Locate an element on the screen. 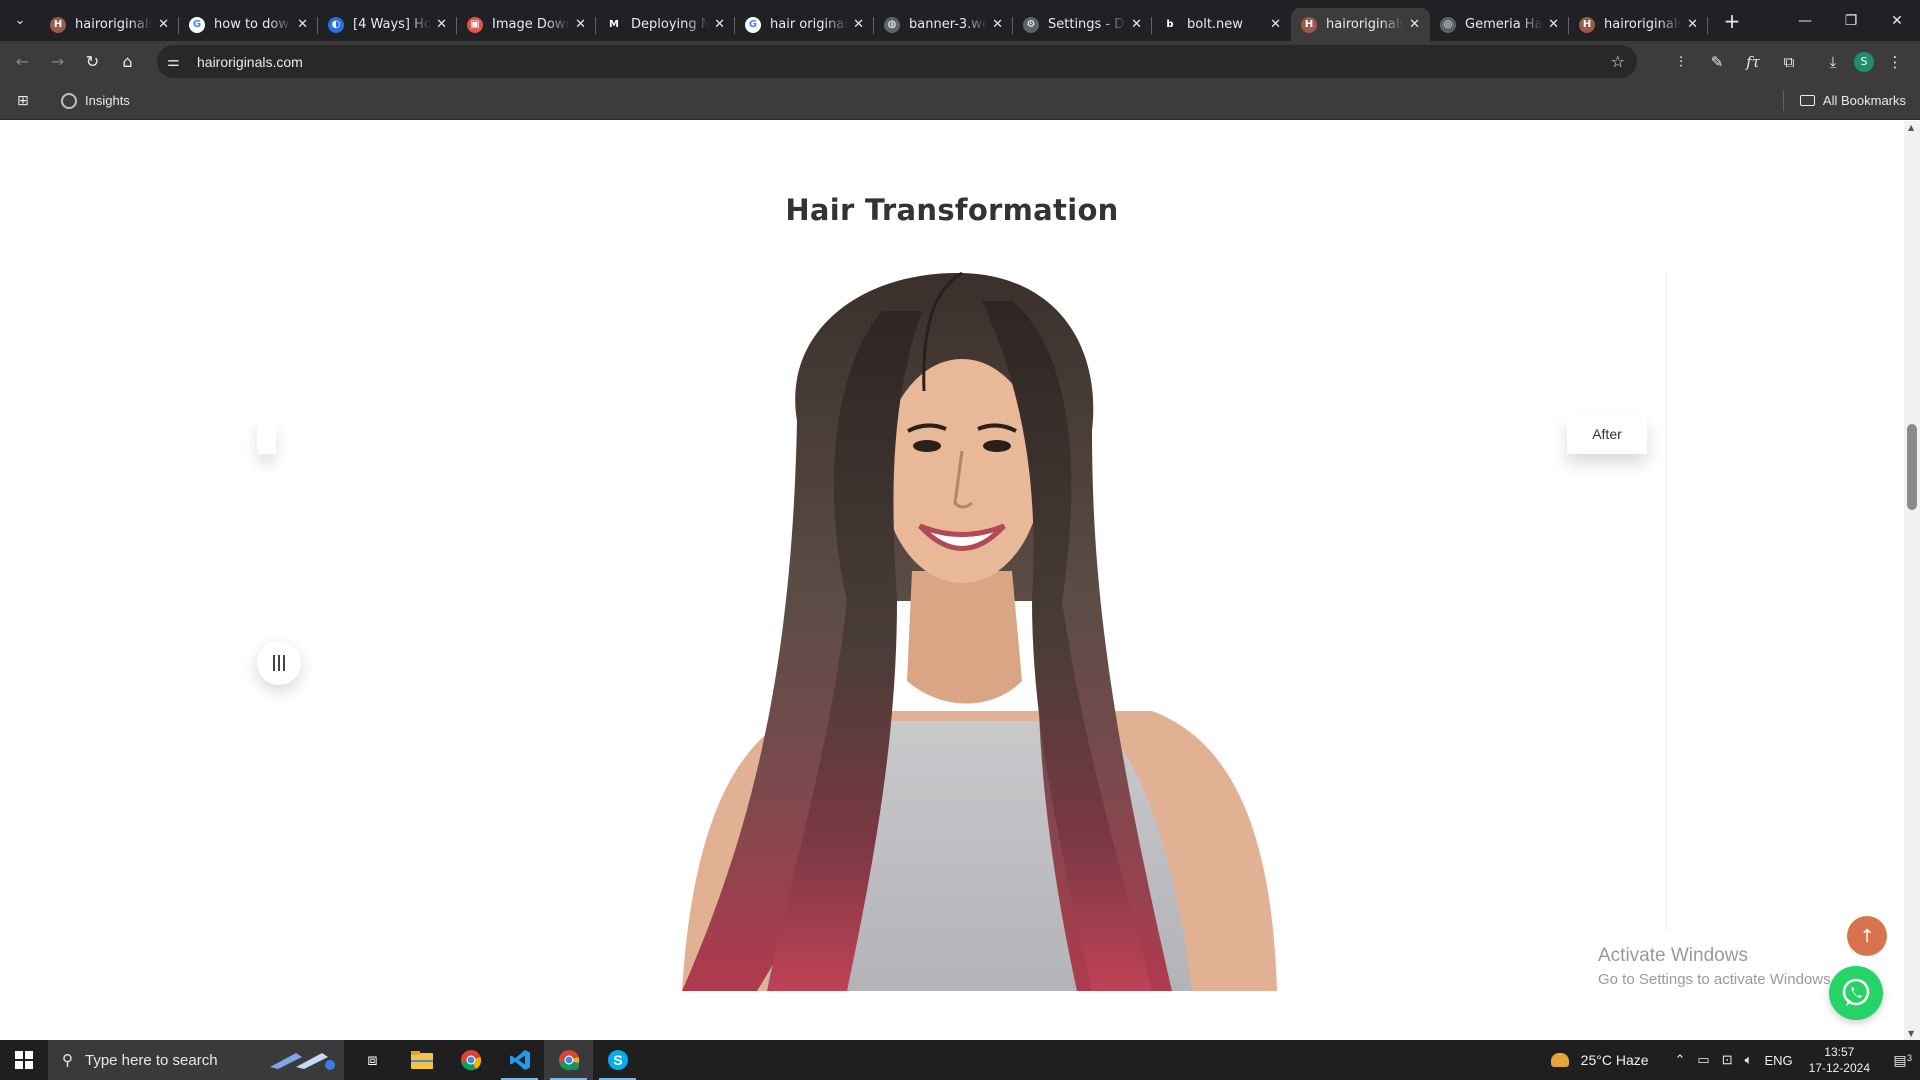 This screenshot has width=1920, height=1080. browser-tab: ▣ Image Down ✕ is located at coordinates (526, 24).